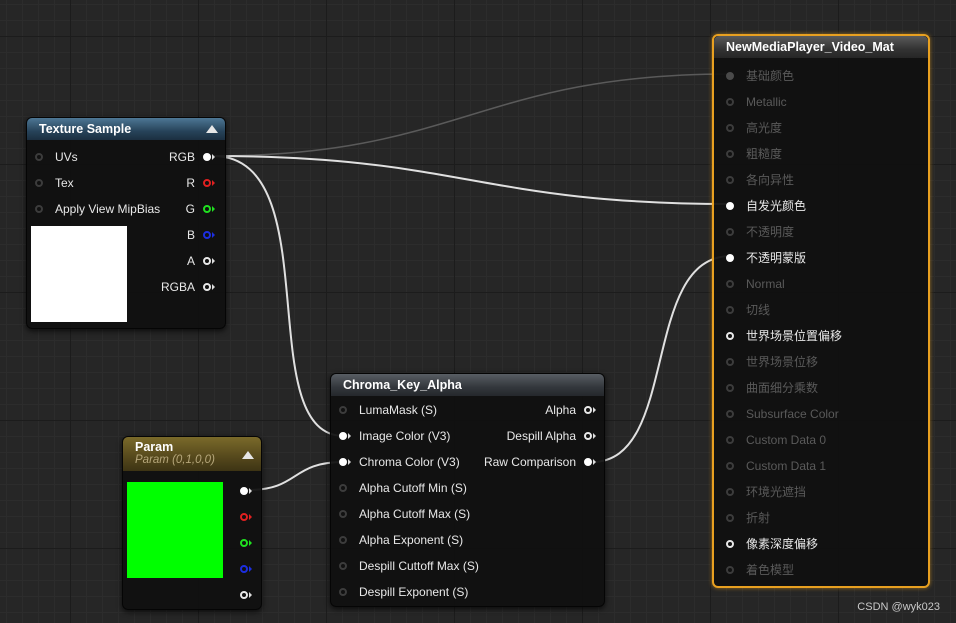 This screenshot has height=623, width=956. I want to click on output-despill-alpha: Despill Alpha, so click(551, 436).